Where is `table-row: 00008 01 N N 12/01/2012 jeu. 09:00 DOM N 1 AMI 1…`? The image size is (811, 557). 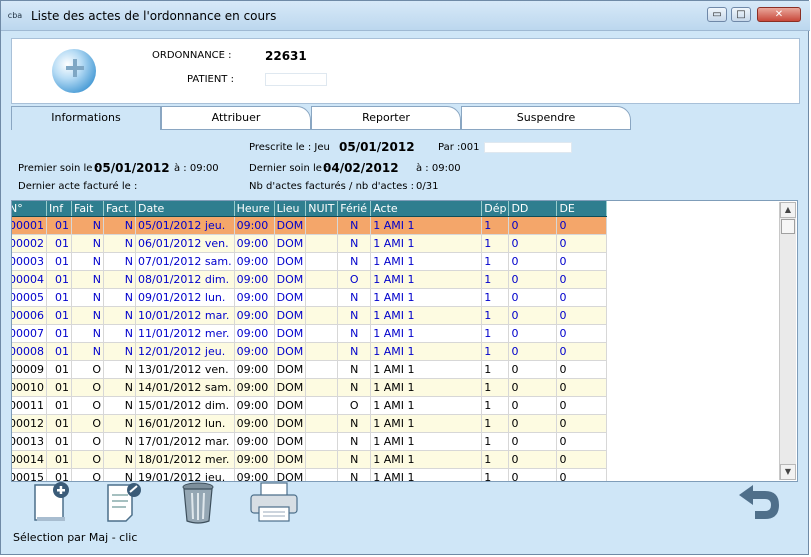
table-row: 00008 01 N N 12/01/2012 jeu. 09:00 DOM N 1 AMI 1… is located at coordinates (310, 351).